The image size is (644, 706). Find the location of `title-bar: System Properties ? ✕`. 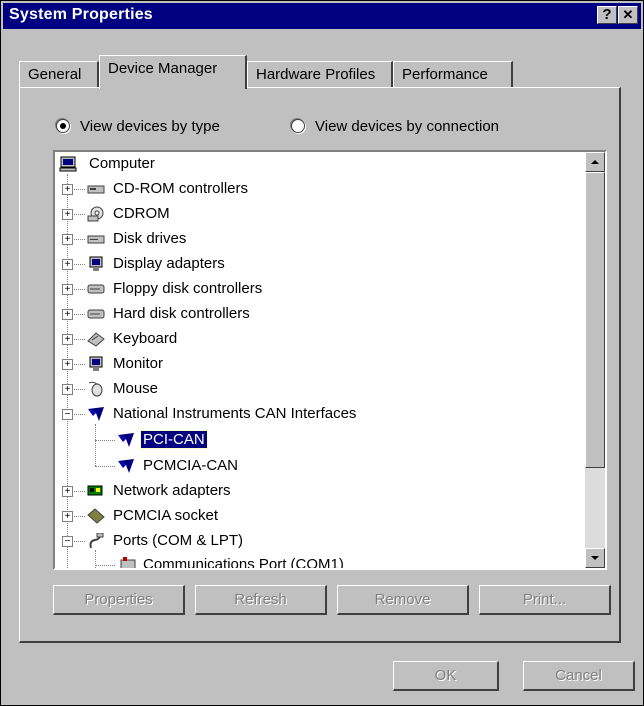

title-bar: System Properties ? ✕ is located at coordinates (322, 16).